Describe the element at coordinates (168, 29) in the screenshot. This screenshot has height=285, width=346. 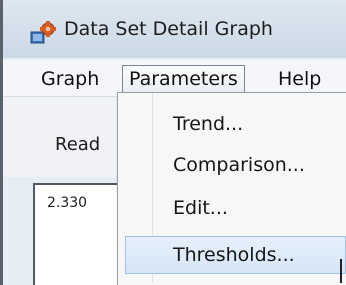
I see `window-title: Data Set Detail Graph` at that location.